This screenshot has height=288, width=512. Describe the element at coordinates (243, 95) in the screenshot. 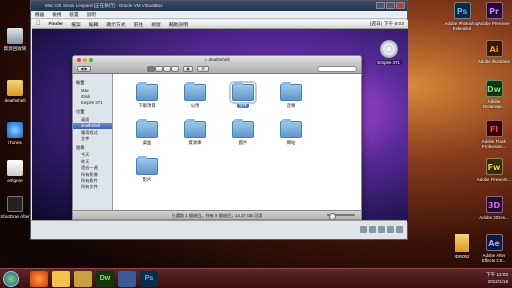

I see `folder-item-selected: 文件` at that location.